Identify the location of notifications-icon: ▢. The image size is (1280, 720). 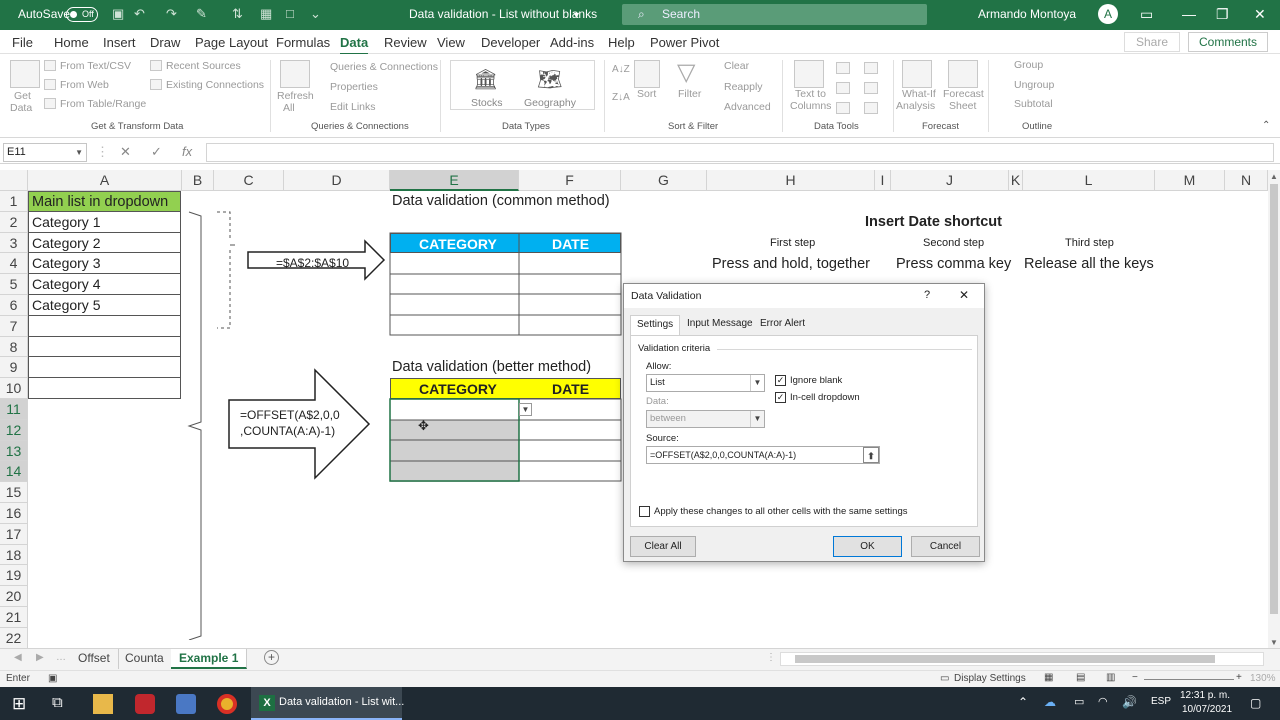
(1255, 703).